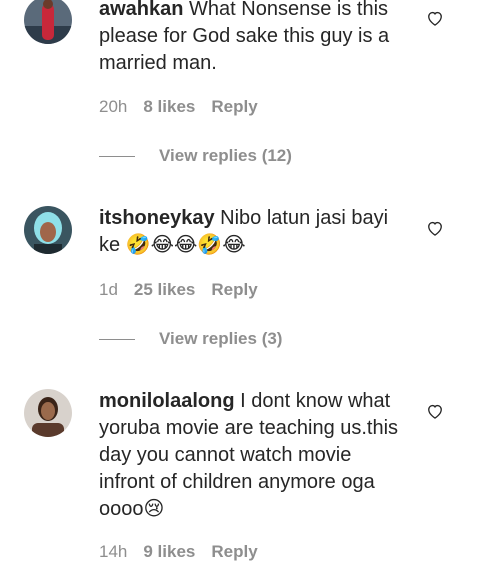 This screenshot has height=562, width=480. I want to click on comment-time: 1d, so click(108, 289).